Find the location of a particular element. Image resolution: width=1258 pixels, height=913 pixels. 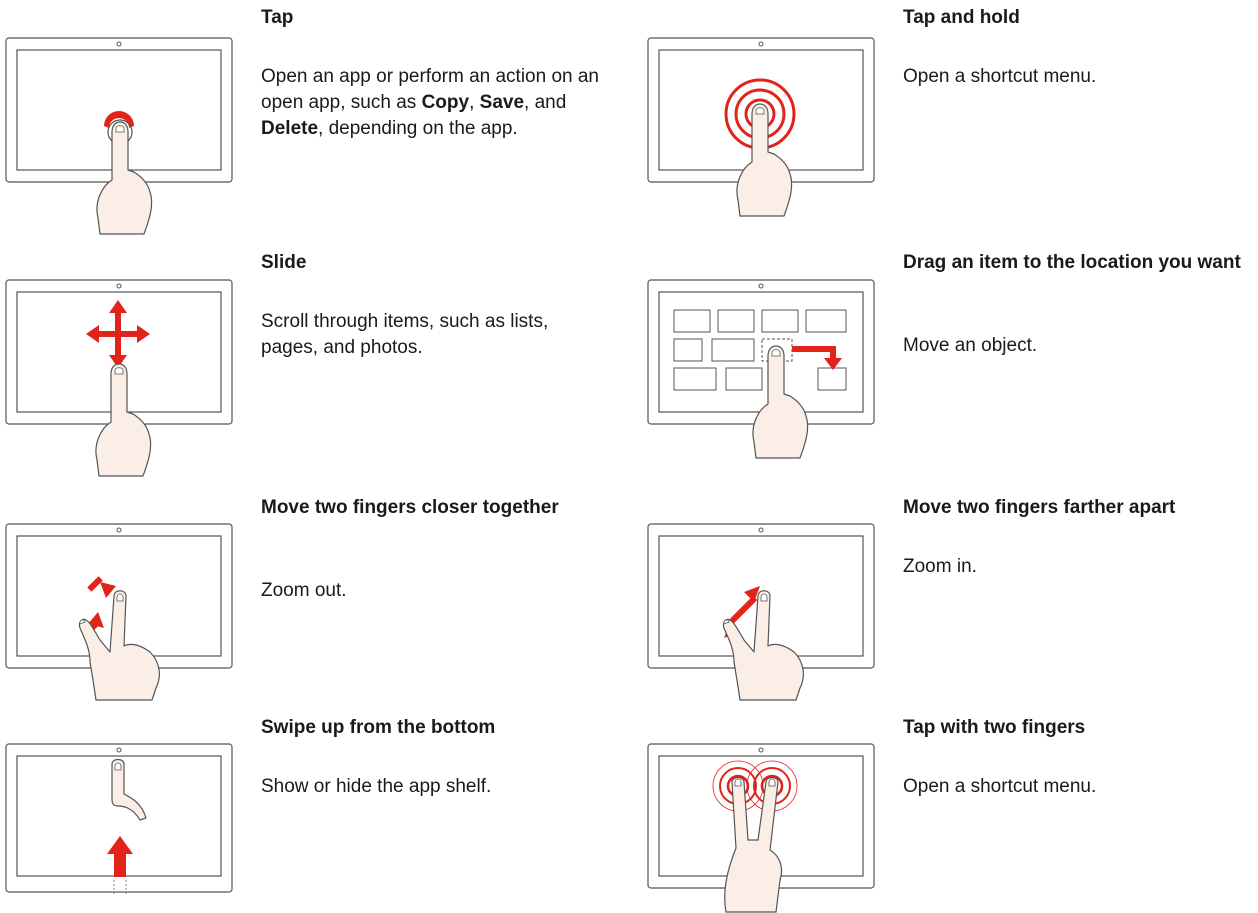

gesture-title: Tap and hold is located at coordinates (961, 17).